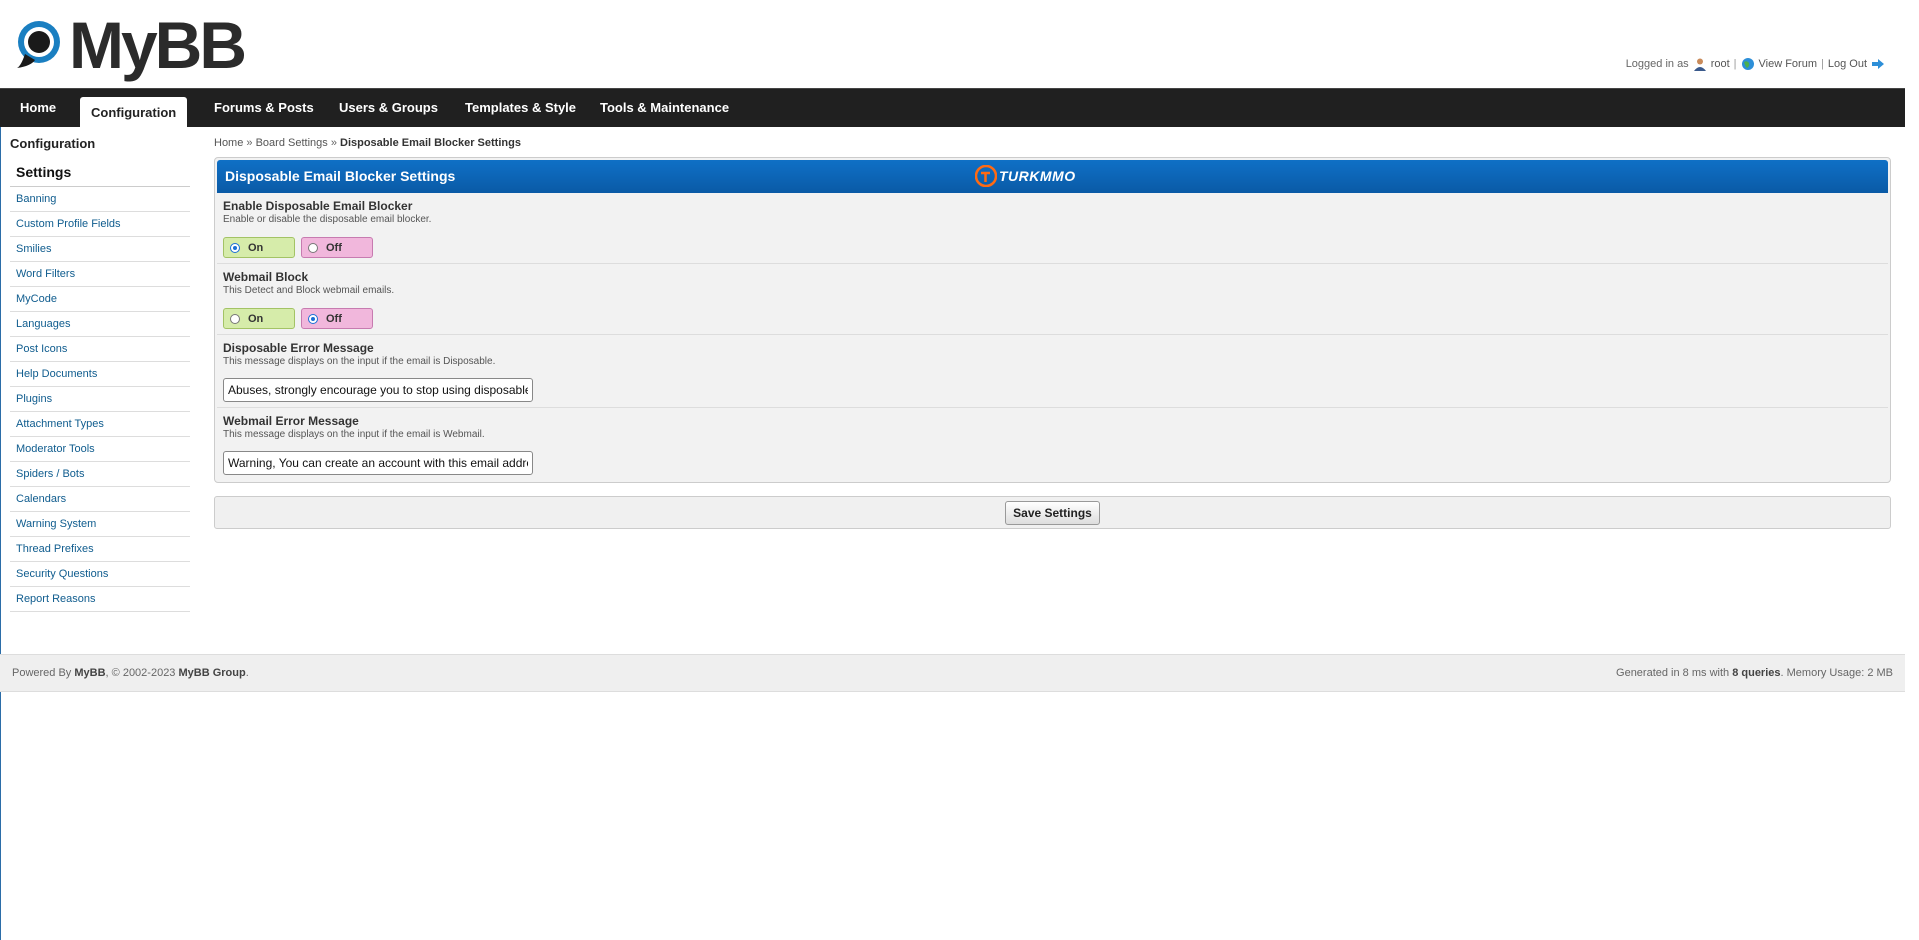  I want to click on sidebar-item-moderator-tools: Moderator Tools, so click(100, 449).